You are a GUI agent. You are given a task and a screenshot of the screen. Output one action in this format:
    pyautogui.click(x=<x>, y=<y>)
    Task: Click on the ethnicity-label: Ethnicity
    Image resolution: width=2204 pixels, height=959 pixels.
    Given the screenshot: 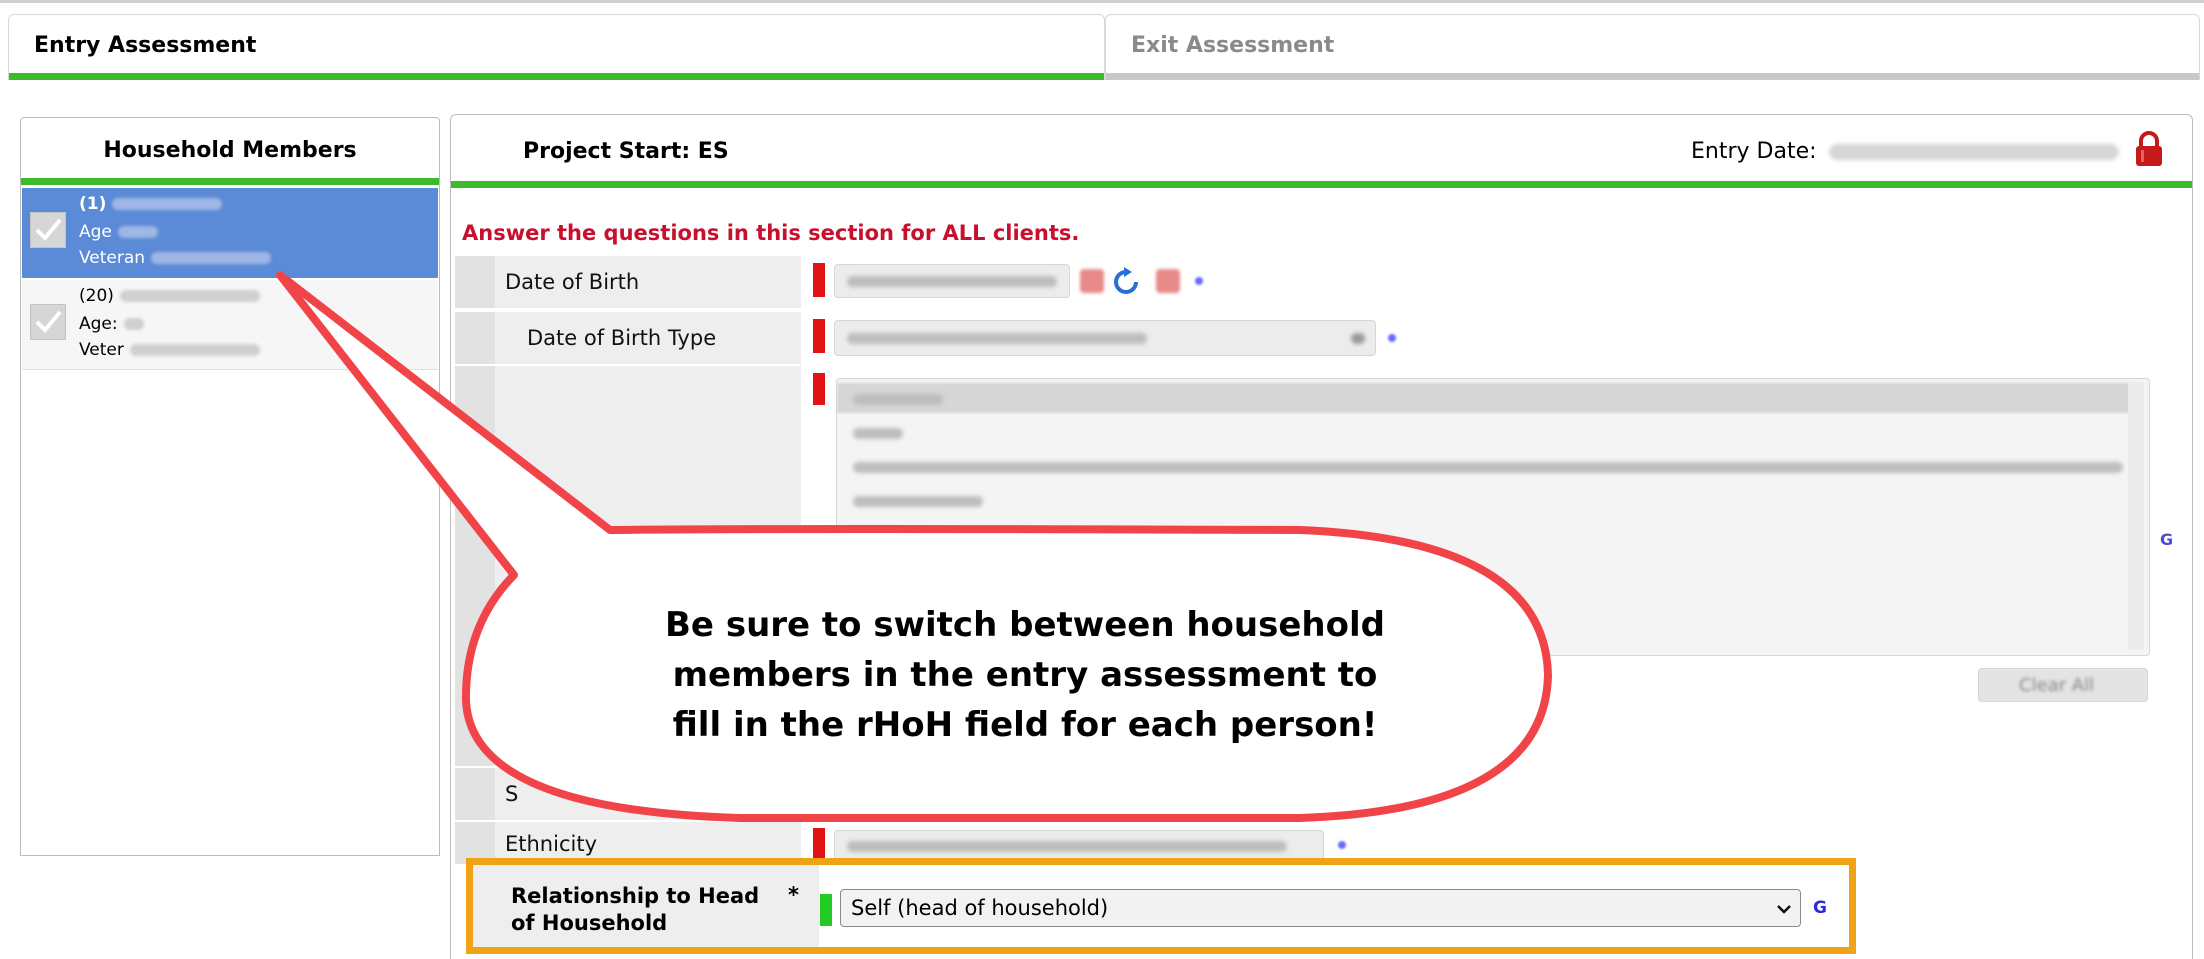 What is the action you would take?
    pyautogui.click(x=551, y=844)
    